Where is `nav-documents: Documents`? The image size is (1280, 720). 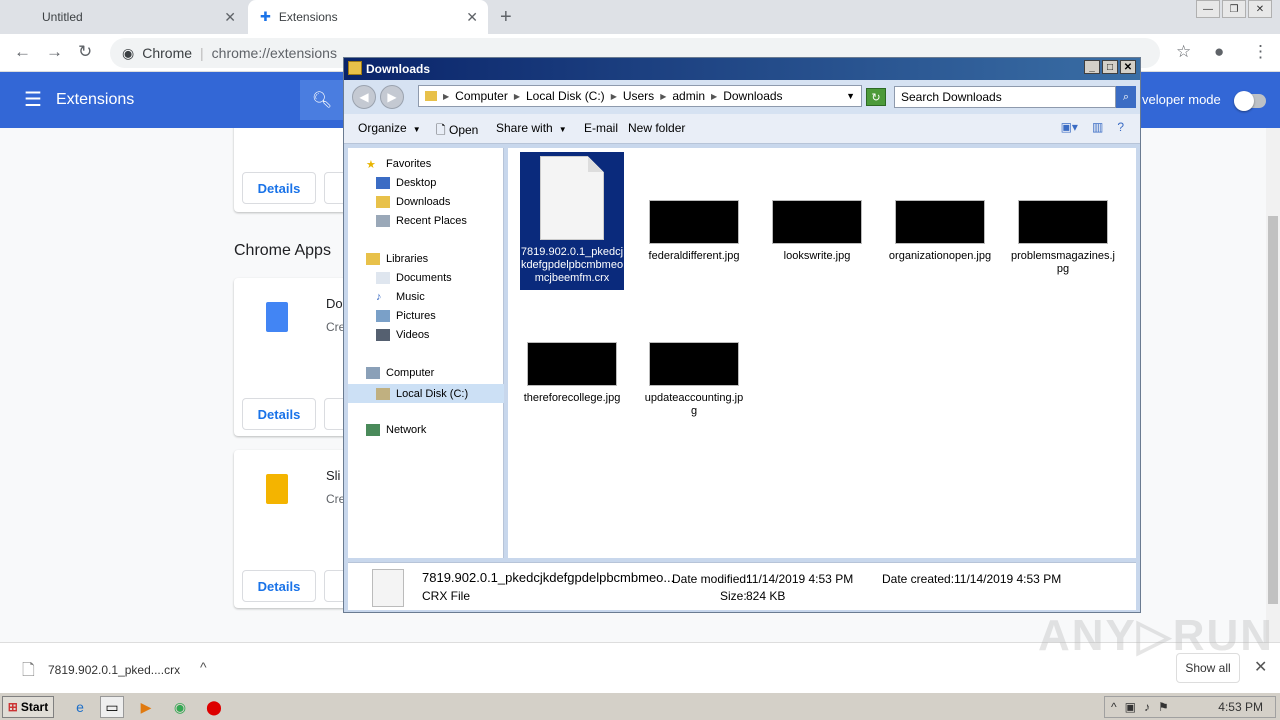
nav-documents: Documents is located at coordinates (414, 278).